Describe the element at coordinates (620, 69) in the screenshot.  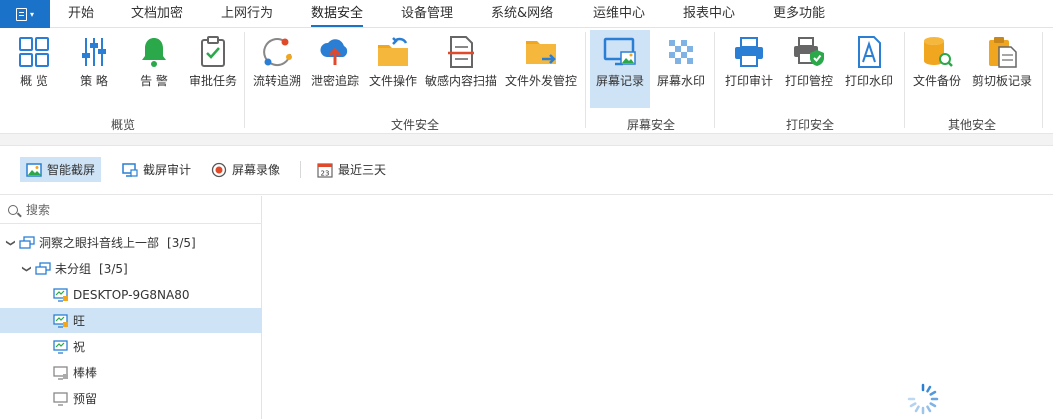
I see `tool-screen-record: 屏幕记录` at that location.